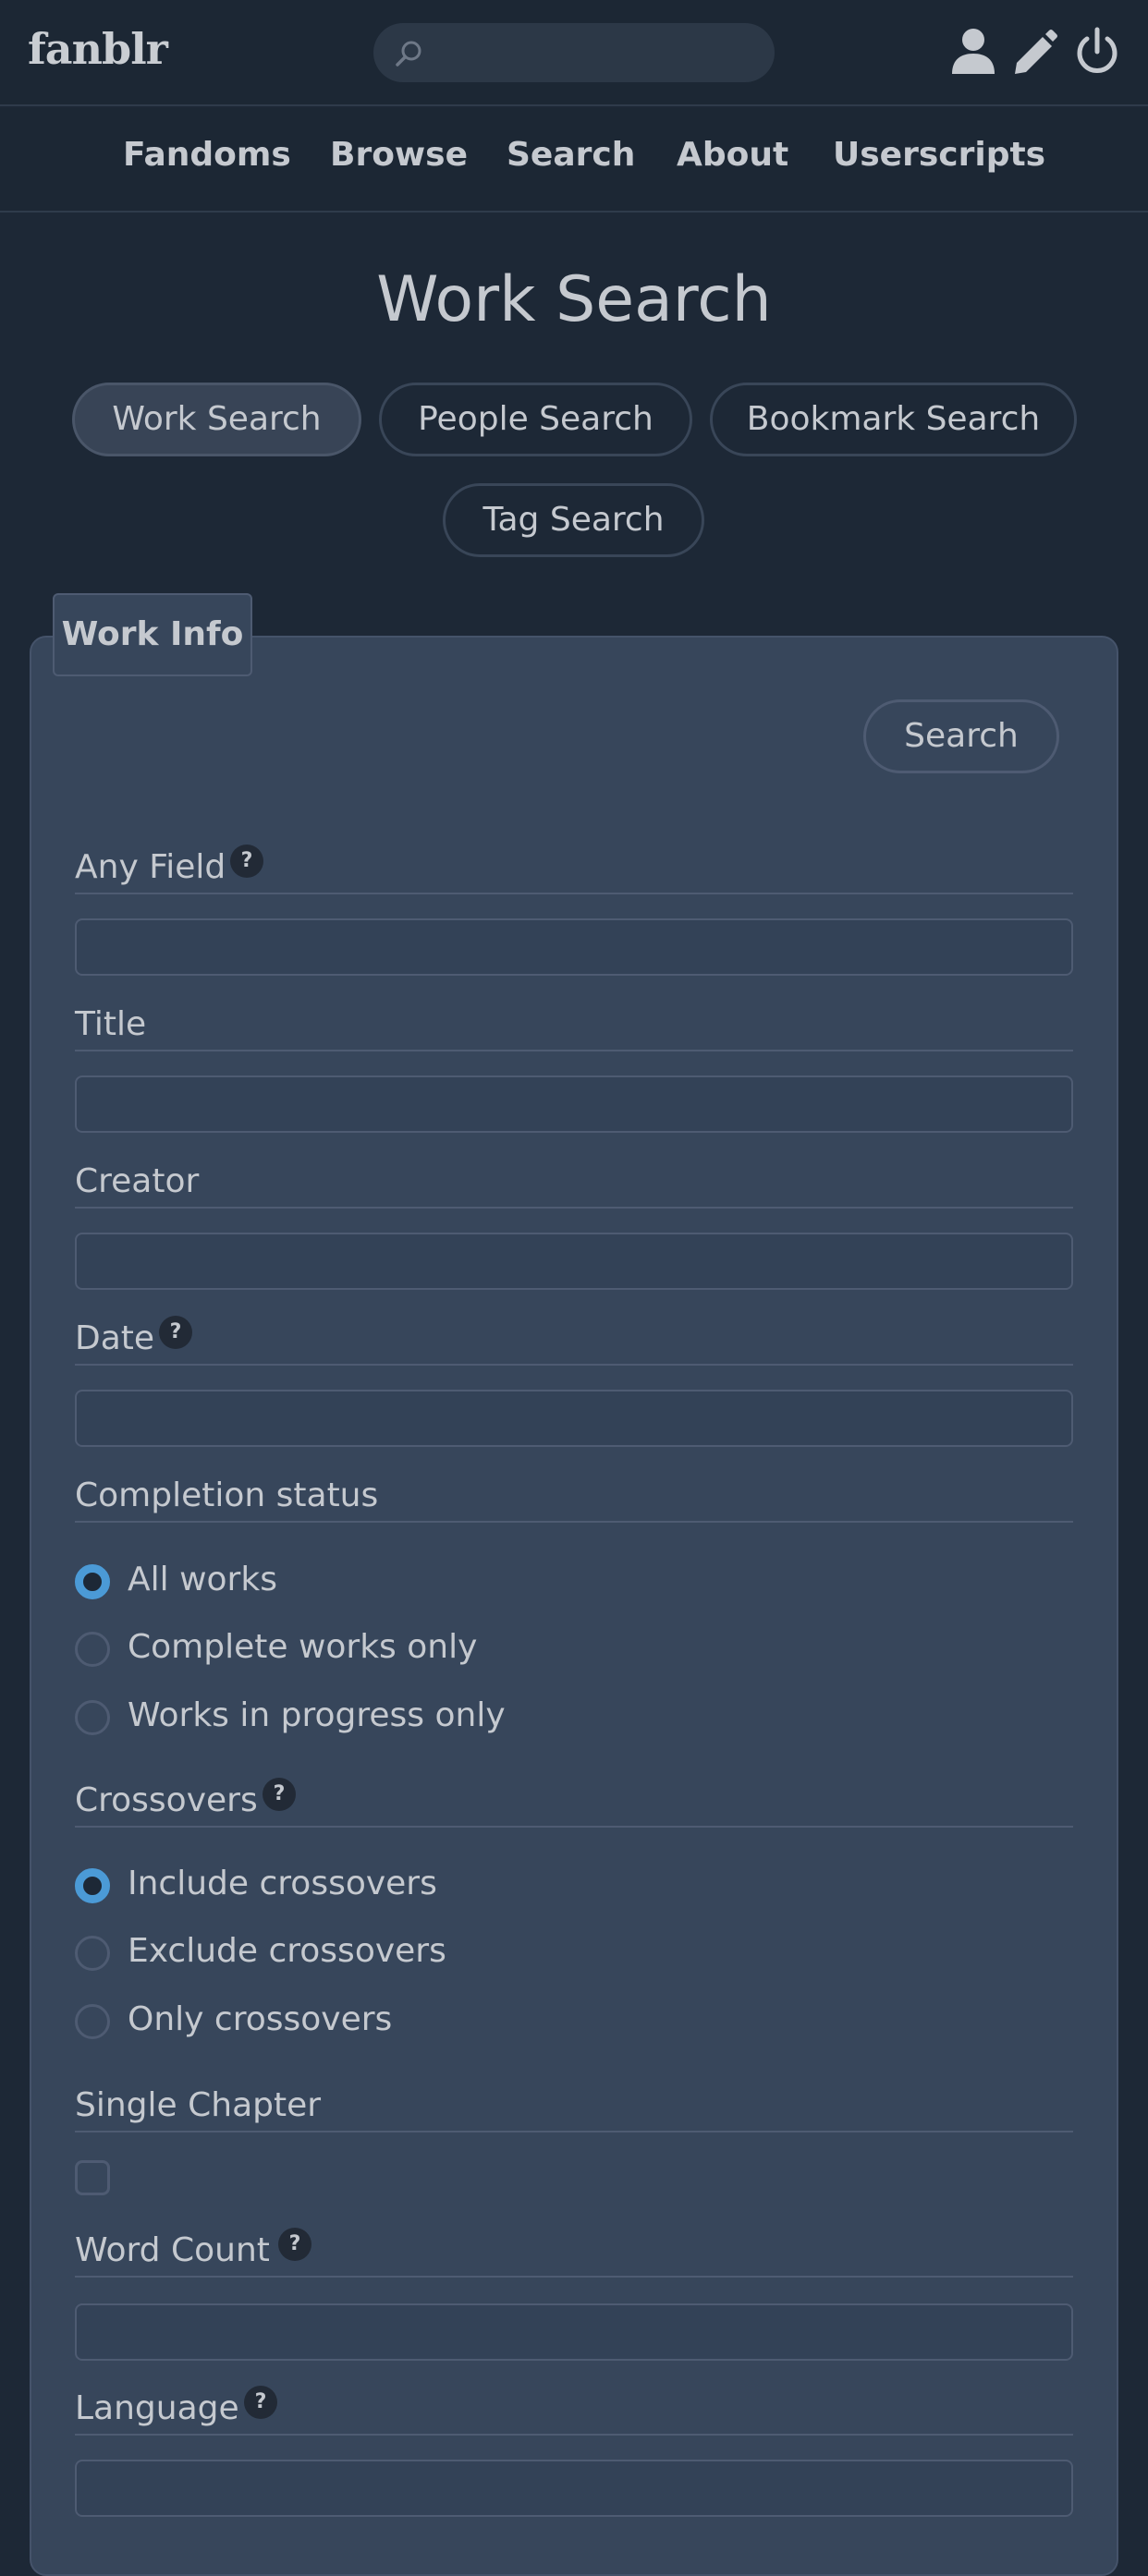 Image resolution: width=1148 pixels, height=2576 pixels. I want to click on crossovers-label-text: Crossovers, so click(167, 1800).